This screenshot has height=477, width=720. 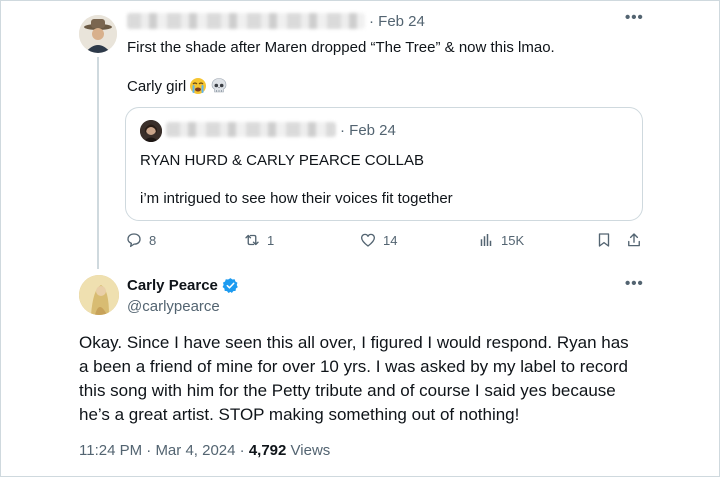 What do you see at coordinates (153, 240) in the screenshot?
I see `reply-count: 8` at bounding box center [153, 240].